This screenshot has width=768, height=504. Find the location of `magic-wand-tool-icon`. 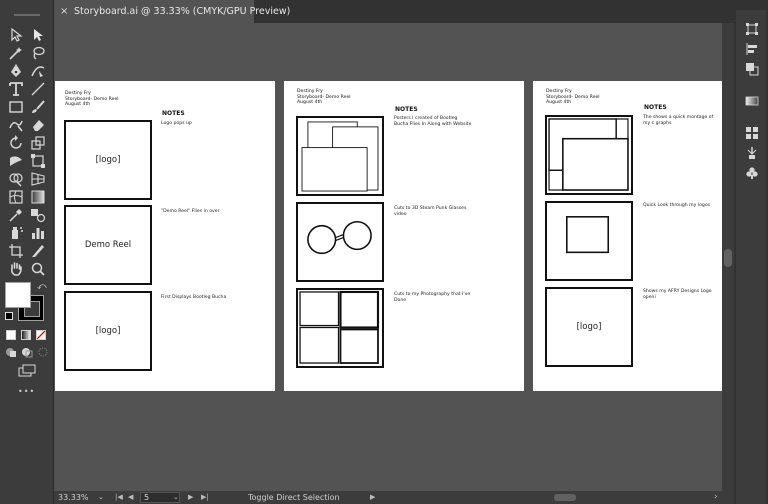

magic-wand-tool-icon is located at coordinates (16, 53).